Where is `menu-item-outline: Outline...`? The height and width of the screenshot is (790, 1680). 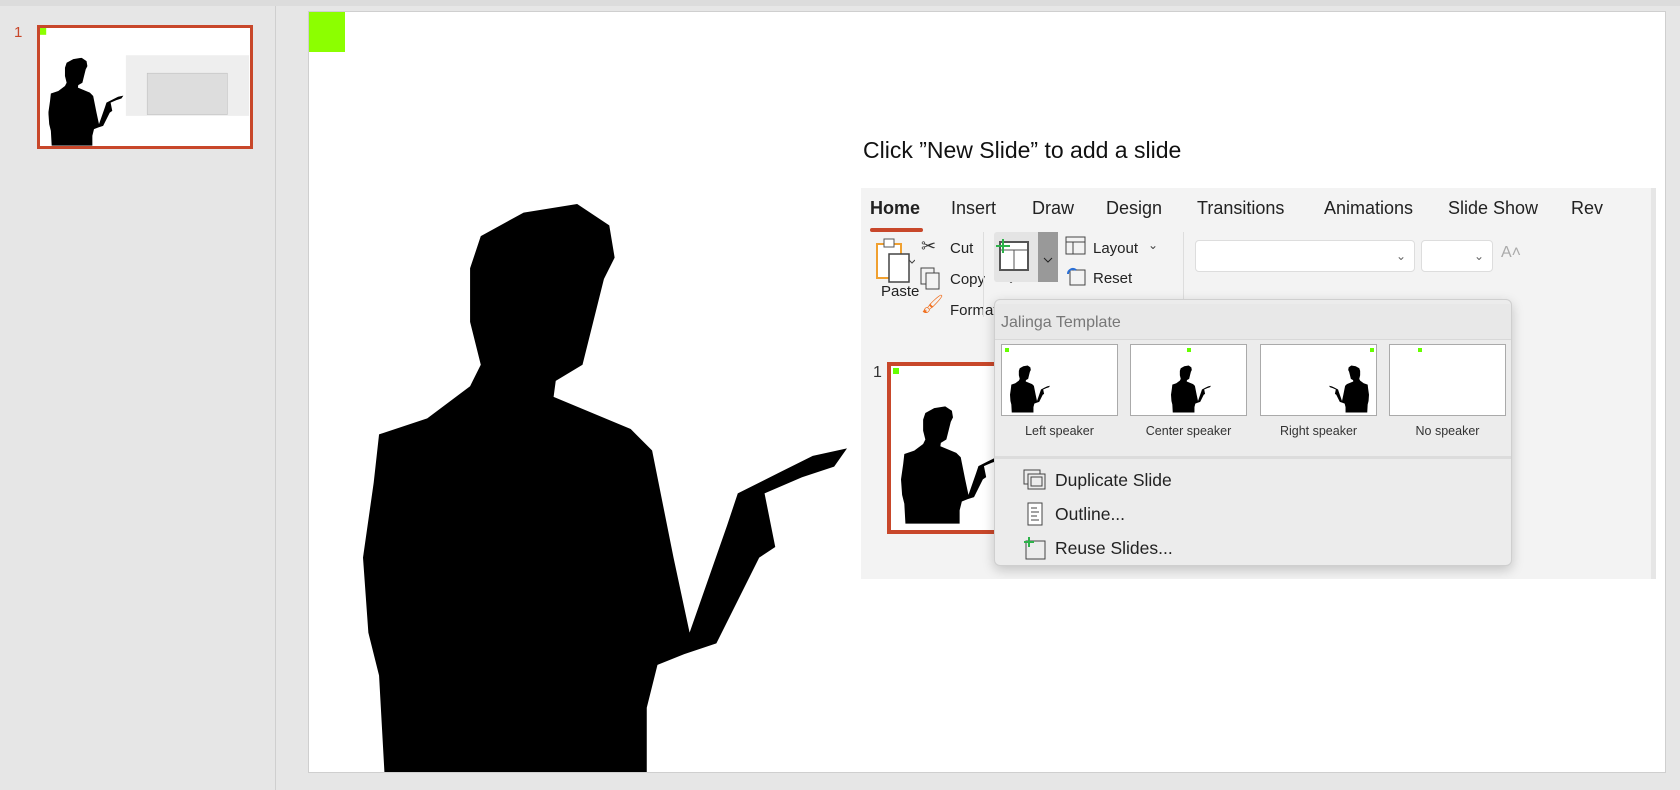
menu-item-outline: Outline... is located at coordinates (1074, 514).